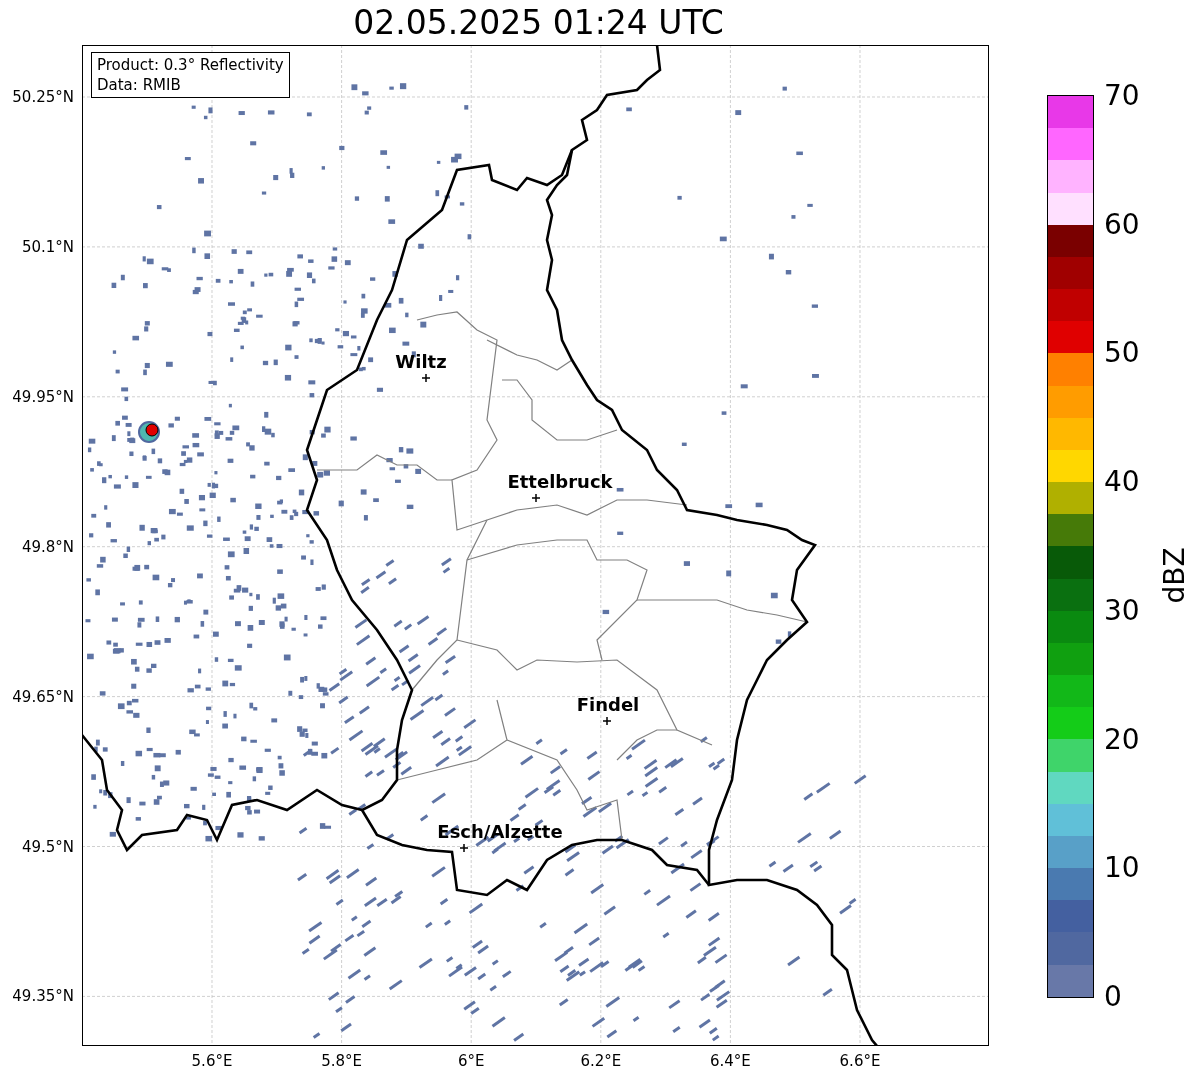  I want to click on longitude-tick-label: 6.4°E, so click(730, 1061).